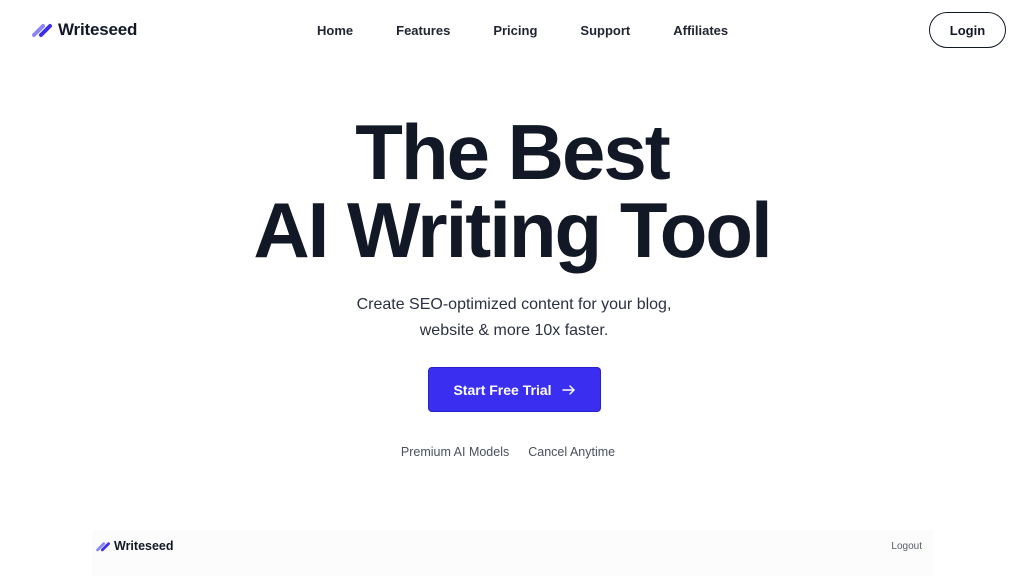 This screenshot has height=576, width=1024. Describe the element at coordinates (572, 452) in the screenshot. I see `feature-item: Cancel Anytime` at that location.